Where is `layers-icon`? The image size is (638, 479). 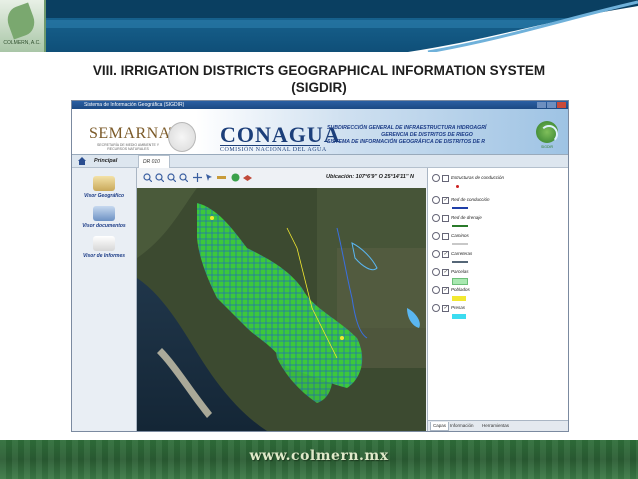
layers-icon is located at coordinates (247, 177).